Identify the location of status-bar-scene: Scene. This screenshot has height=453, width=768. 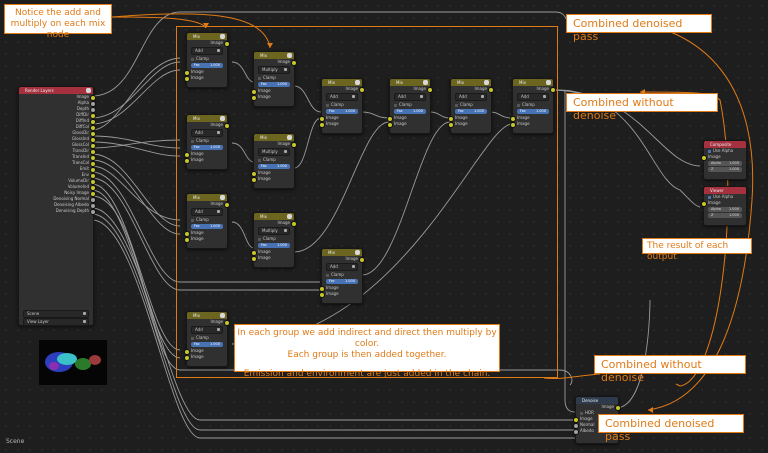
(15, 441).